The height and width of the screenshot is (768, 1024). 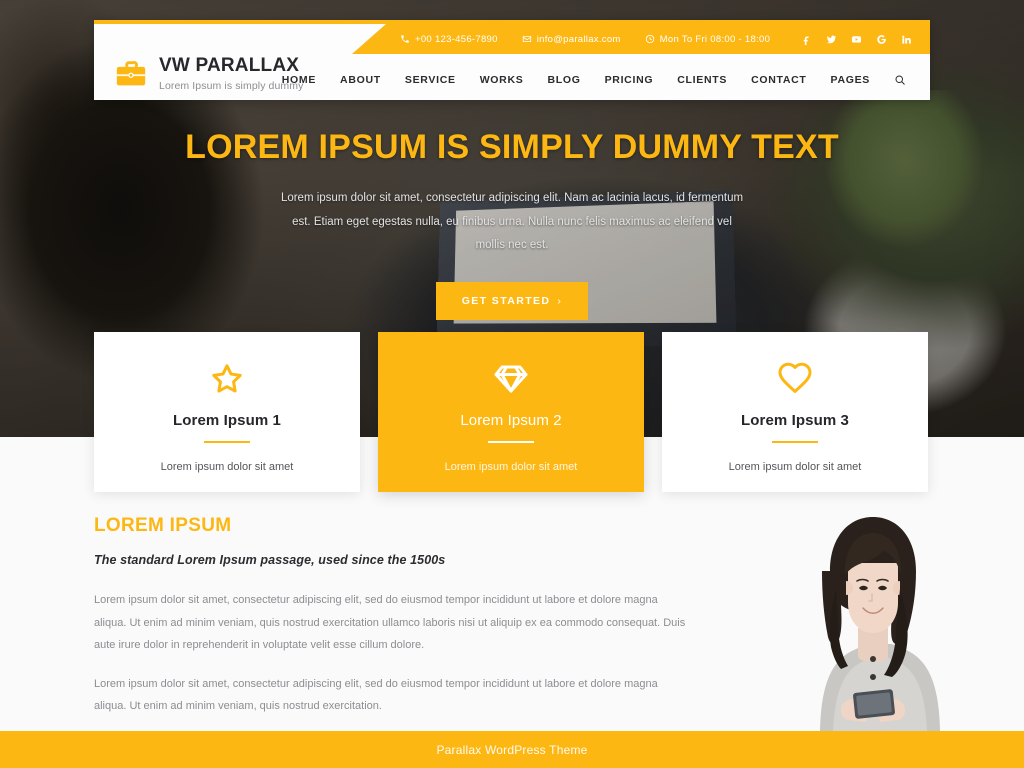 I want to click on email-info: info@parallax.com, so click(x=571, y=39).